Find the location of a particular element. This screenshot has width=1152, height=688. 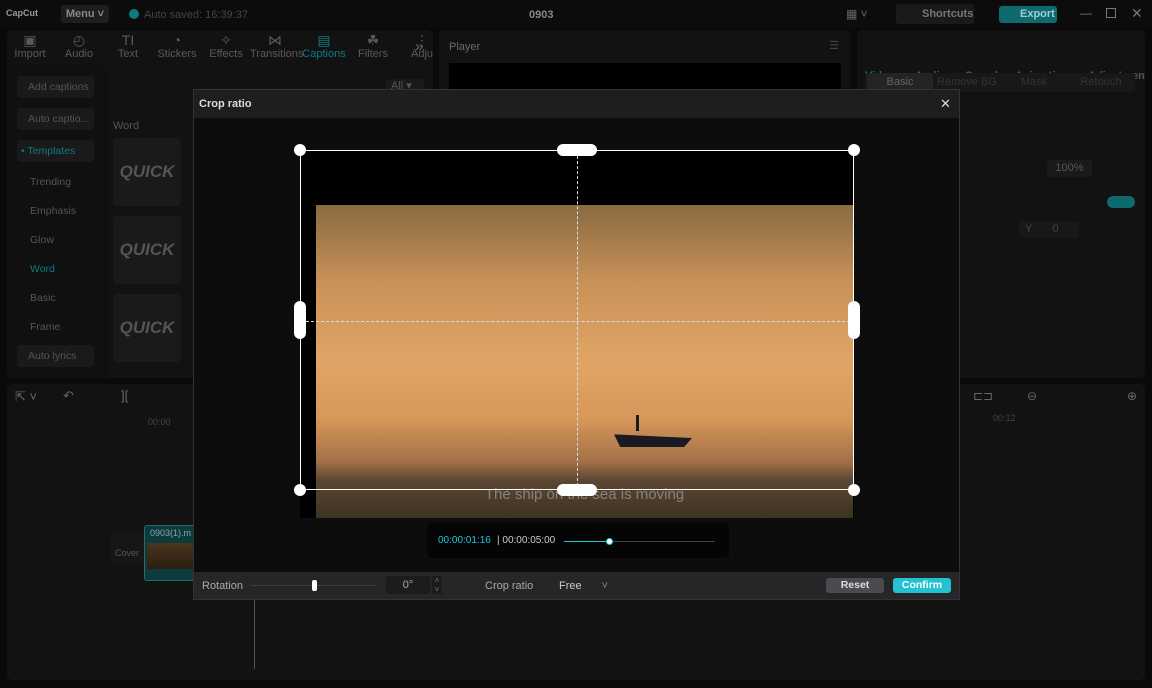

tab-effects: ✧ Effects is located at coordinates (226, 46).